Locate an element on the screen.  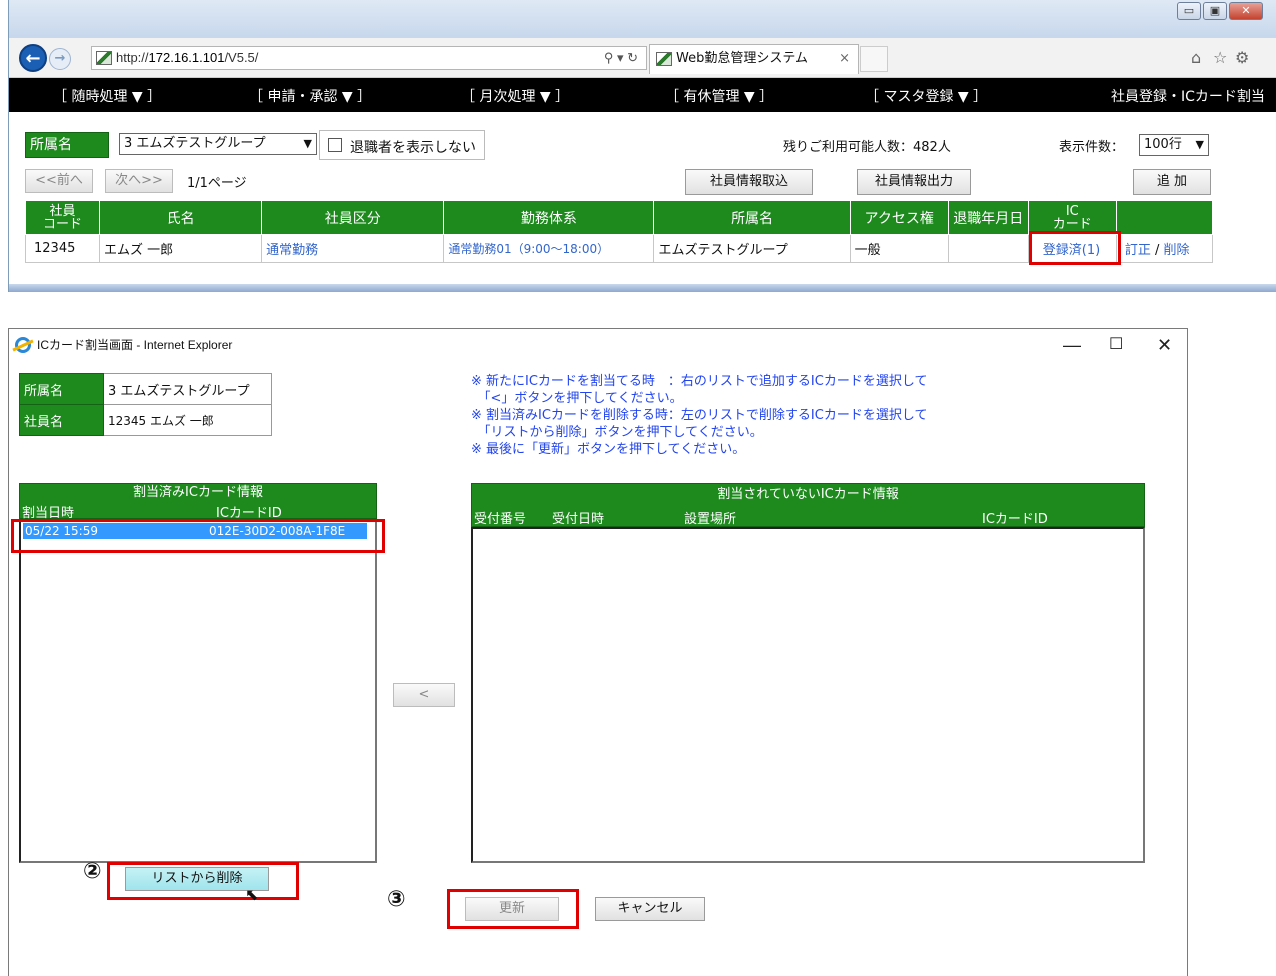
info-row-dept: 所属名 3 エムズテストグループ is located at coordinates (145, 389).